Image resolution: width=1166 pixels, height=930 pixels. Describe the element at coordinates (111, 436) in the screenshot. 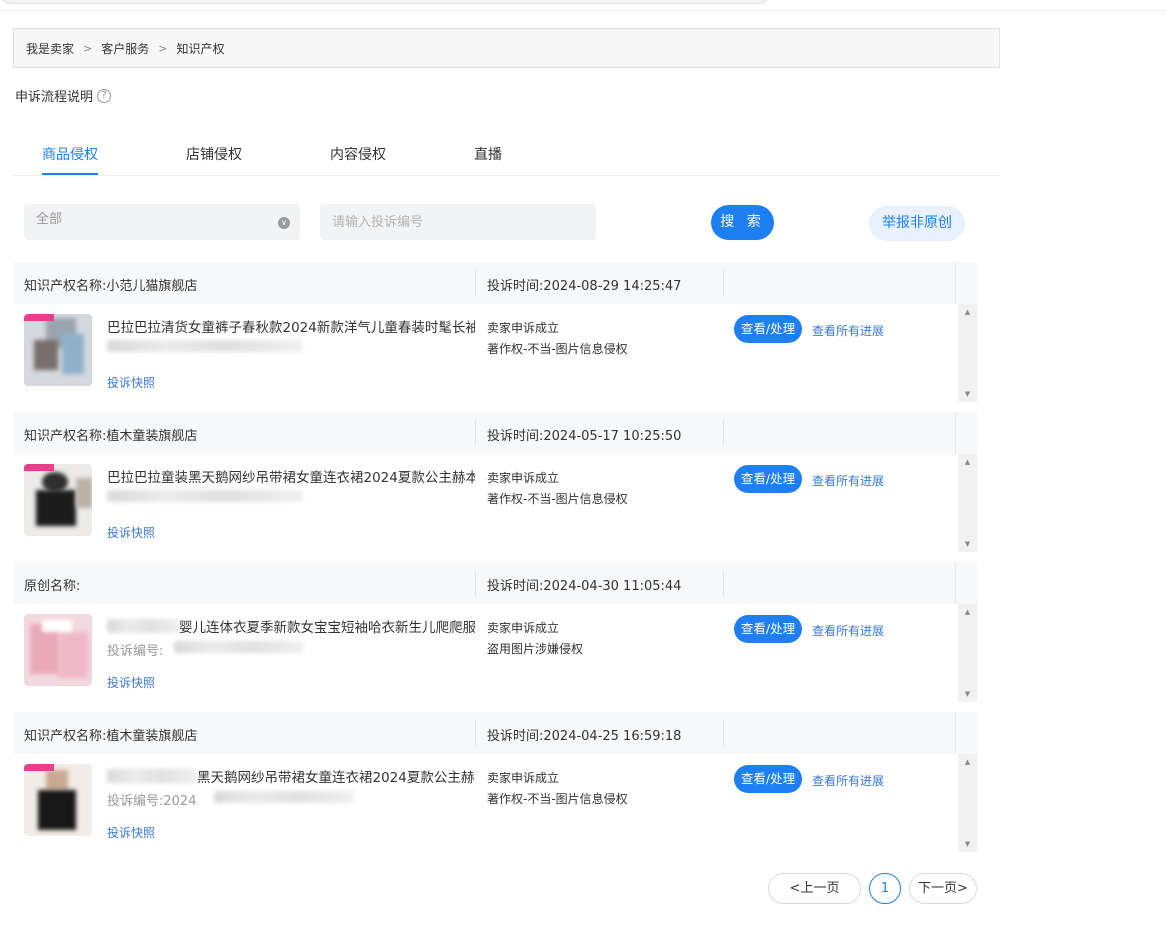

I see `ip-owner-name: 知识产权名称:植木童装旗舰店` at that location.